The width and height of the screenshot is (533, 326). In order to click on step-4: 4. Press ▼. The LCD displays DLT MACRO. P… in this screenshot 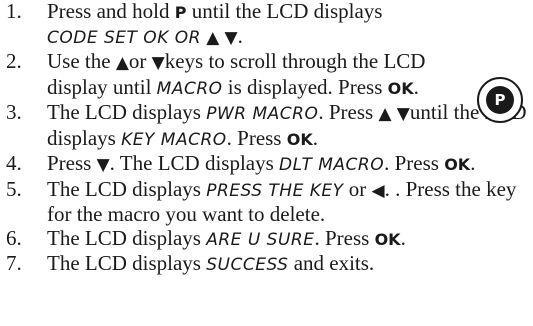, I will do `click(241, 163)`.